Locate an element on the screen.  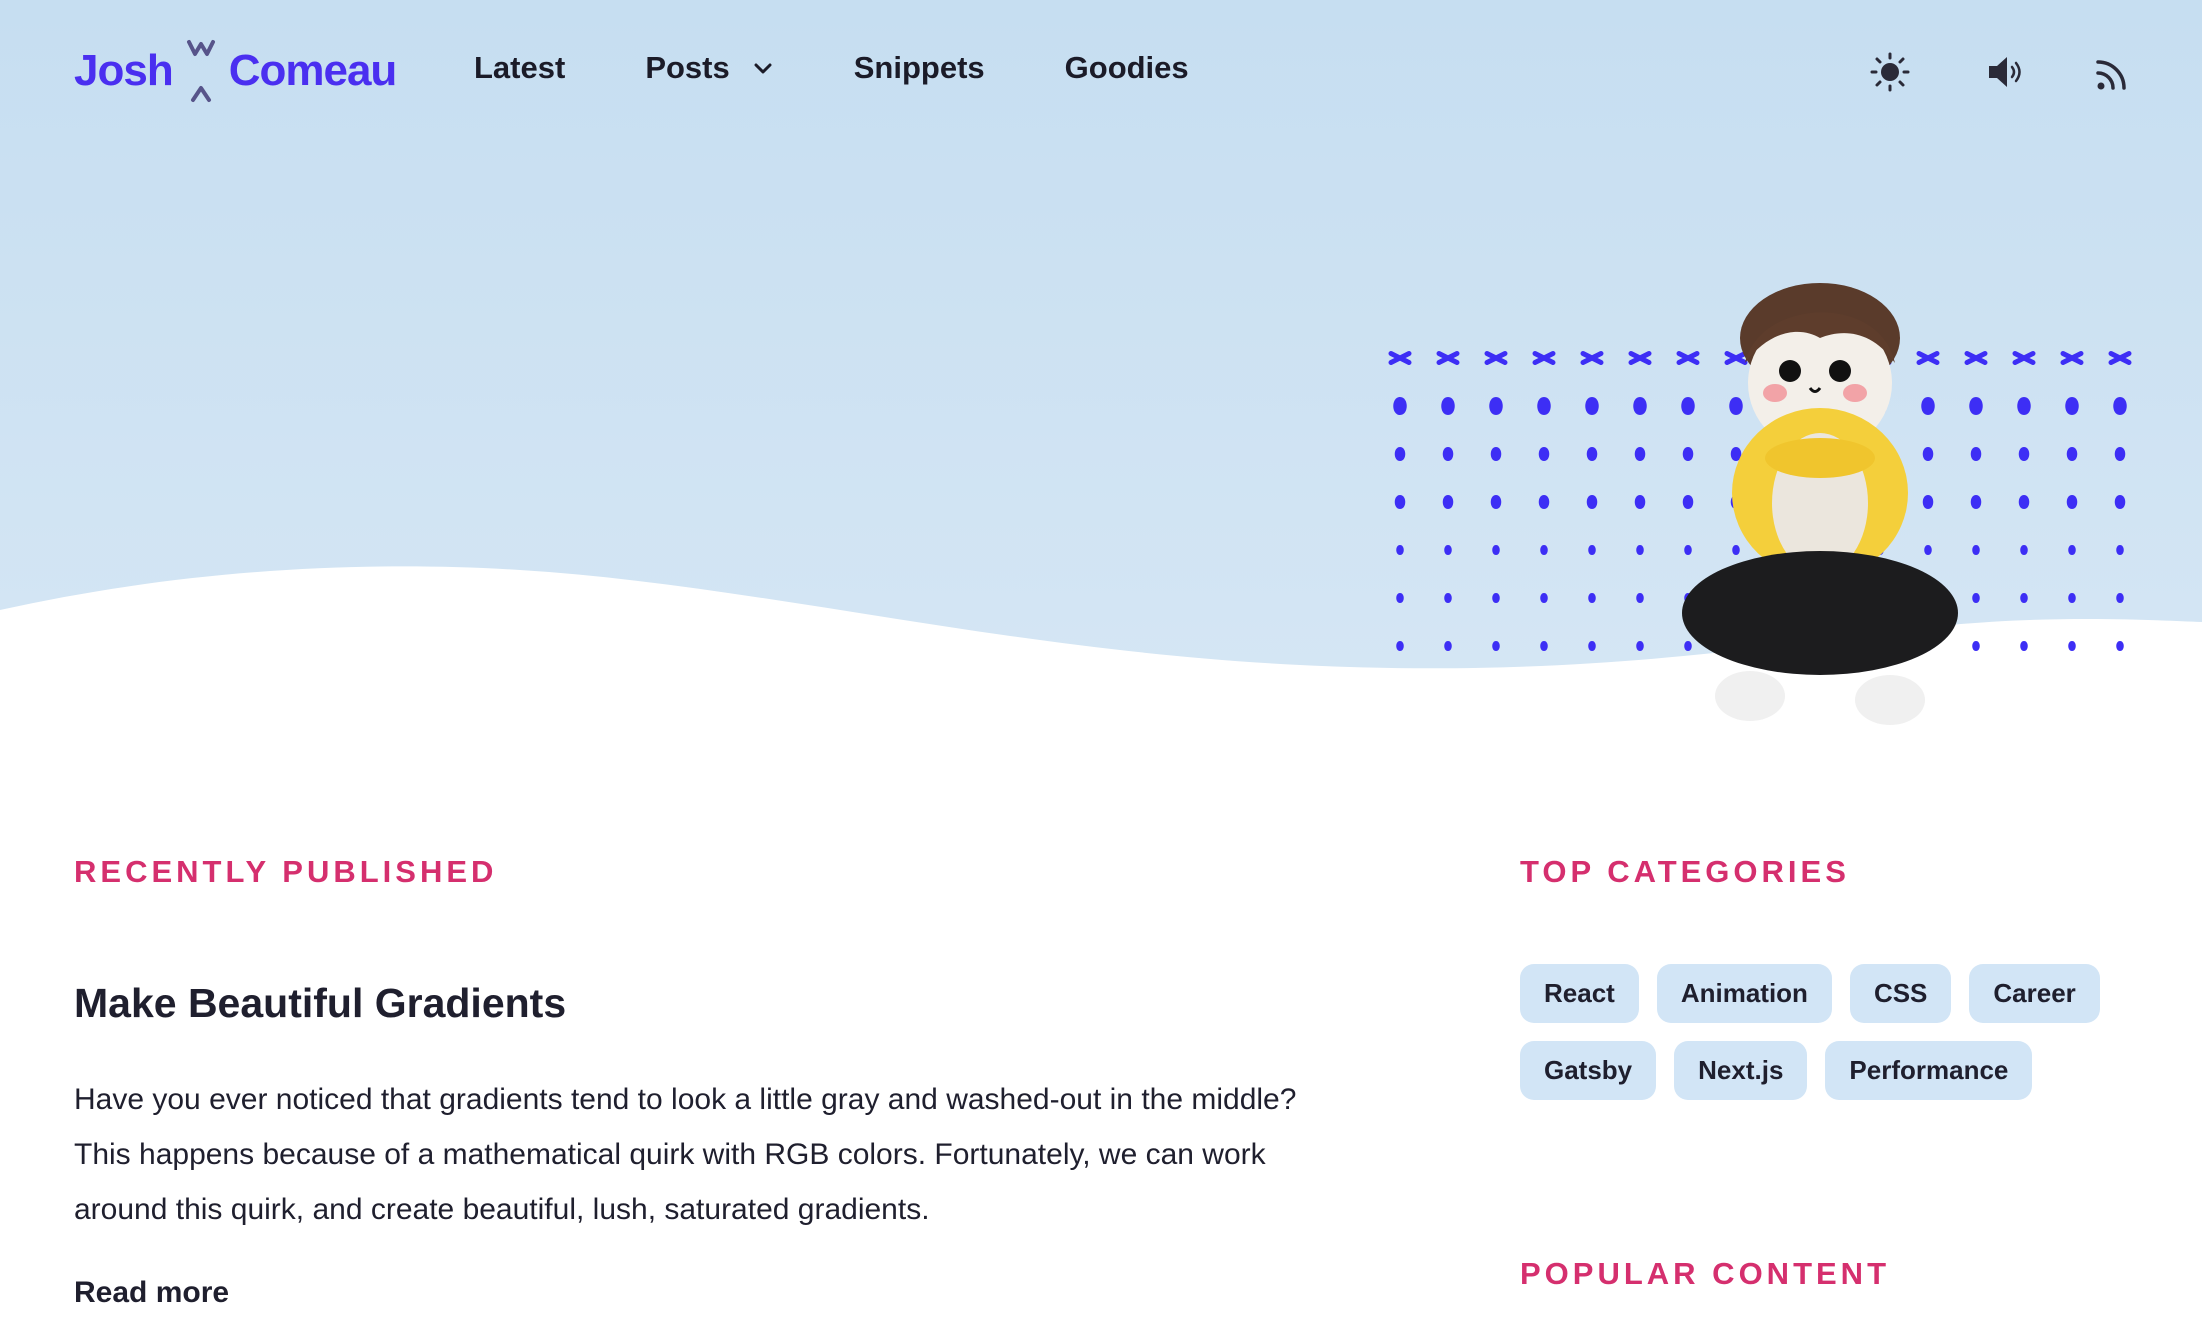
nav-item-label: Goodies is located at coordinates (1126, 67).